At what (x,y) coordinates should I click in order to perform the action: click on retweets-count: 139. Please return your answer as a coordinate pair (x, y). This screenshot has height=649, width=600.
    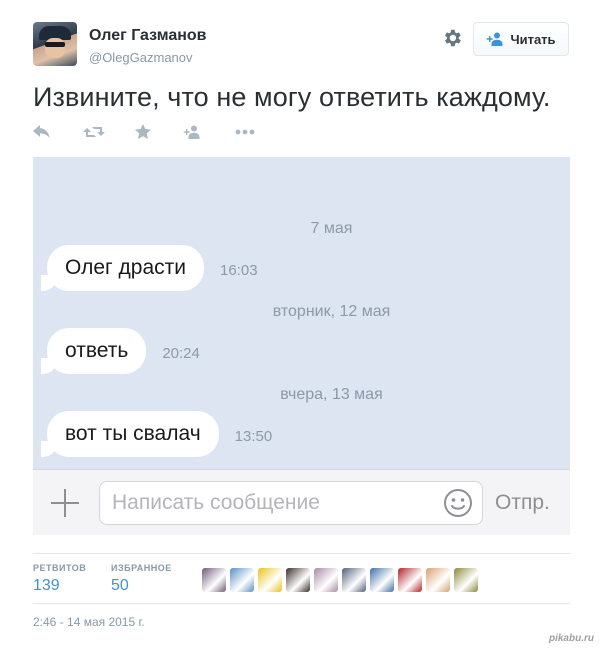
    Looking at the image, I should click on (46, 585).